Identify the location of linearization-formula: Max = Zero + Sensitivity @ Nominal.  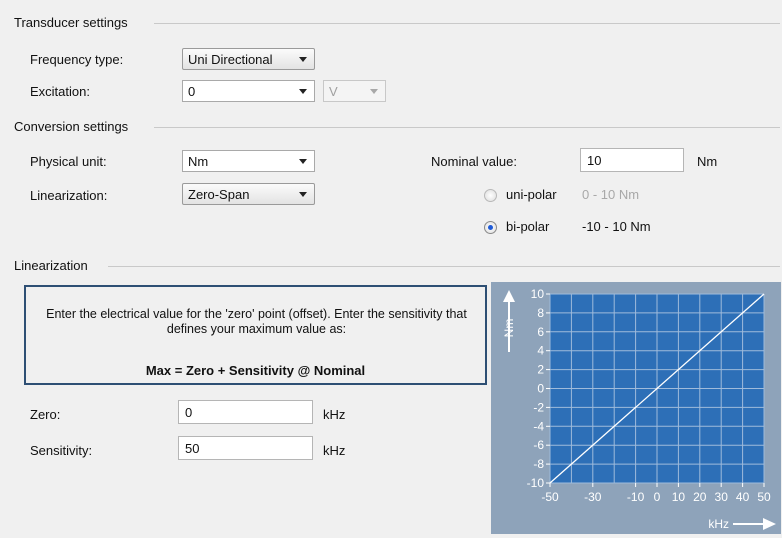
(255, 370).